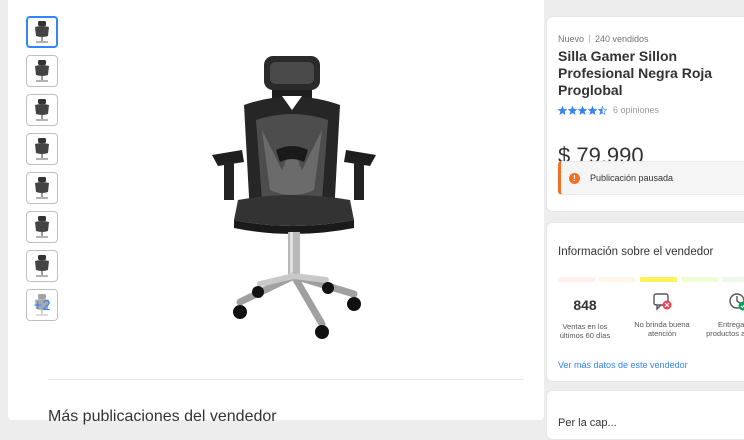 Image resolution: width=744 pixels, height=440 pixels. I want to click on delivery-label: Entrega sus productos a tiempo, so click(725, 329).